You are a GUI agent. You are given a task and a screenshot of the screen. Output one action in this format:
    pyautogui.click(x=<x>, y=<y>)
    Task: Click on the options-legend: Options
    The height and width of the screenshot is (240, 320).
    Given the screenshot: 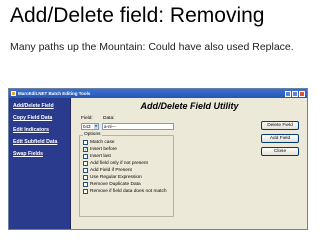 What is the action you would take?
    pyautogui.click(x=92, y=134)
    